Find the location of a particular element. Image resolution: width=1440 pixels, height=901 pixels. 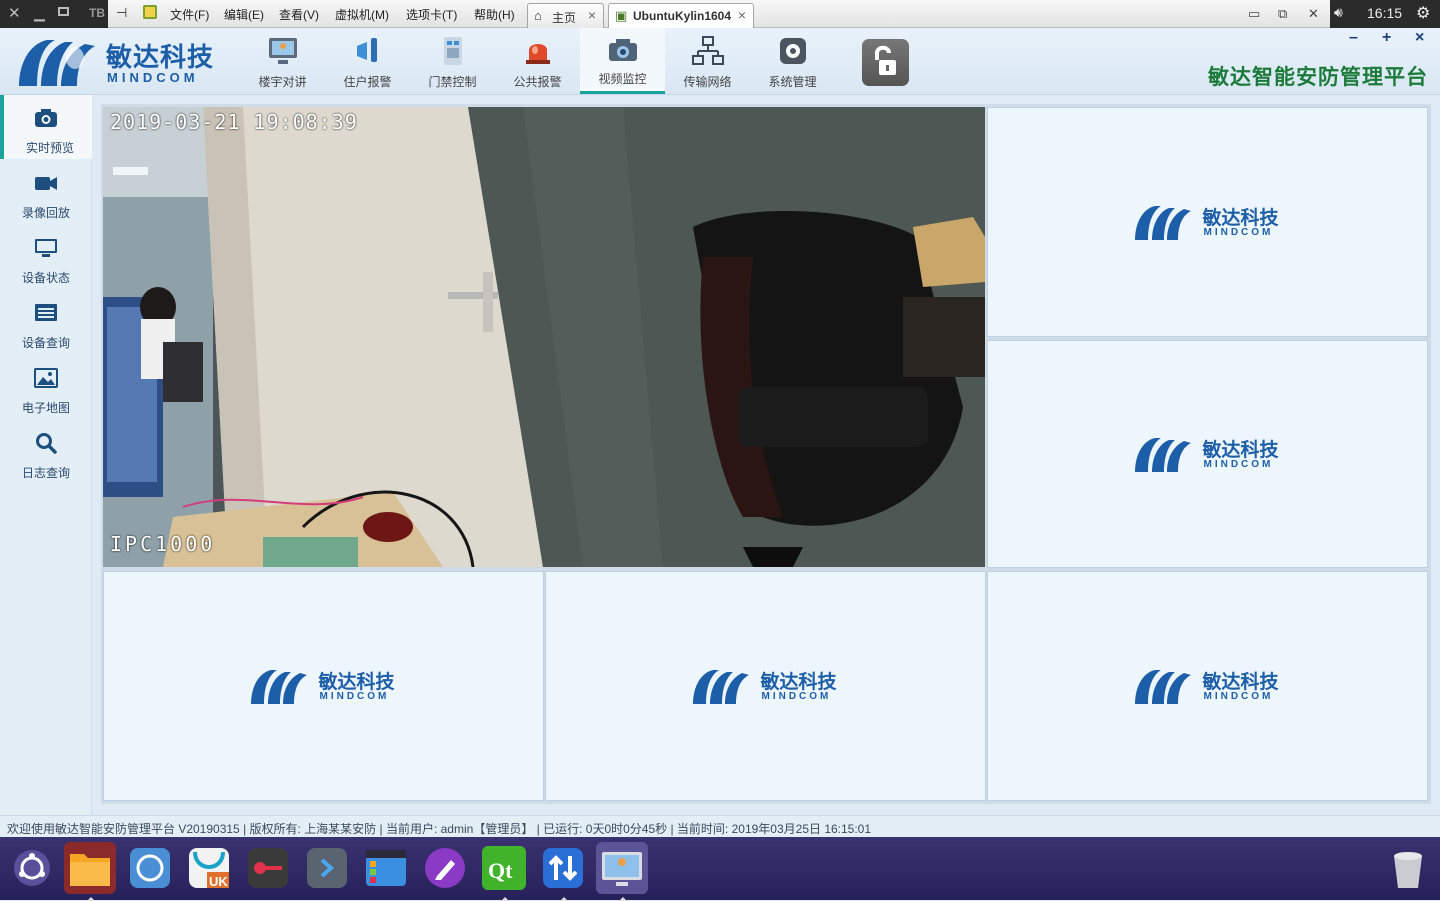

video-channel-4: 敏达科技 MINDCOM is located at coordinates (323, 686).